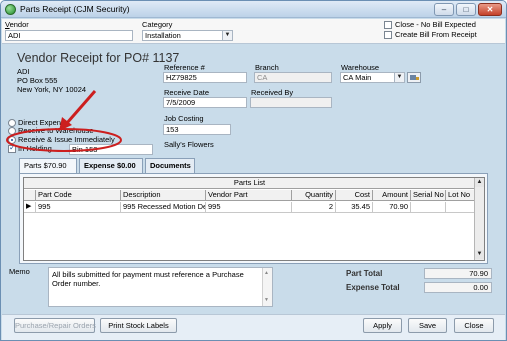 The image size is (507, 341). I want to click on column-header-description: Description, so click(163, 195).